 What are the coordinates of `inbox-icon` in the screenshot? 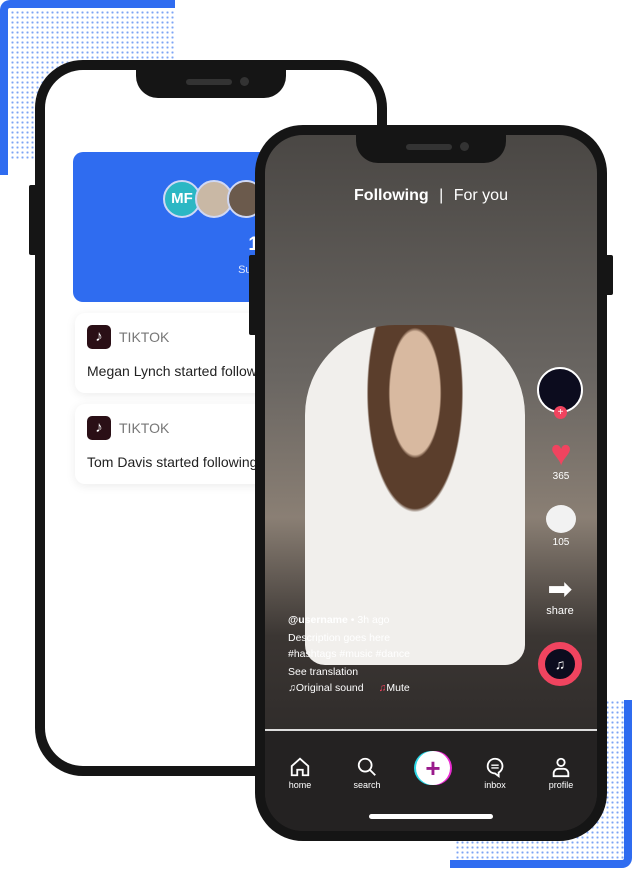 It's located at (495, 767).